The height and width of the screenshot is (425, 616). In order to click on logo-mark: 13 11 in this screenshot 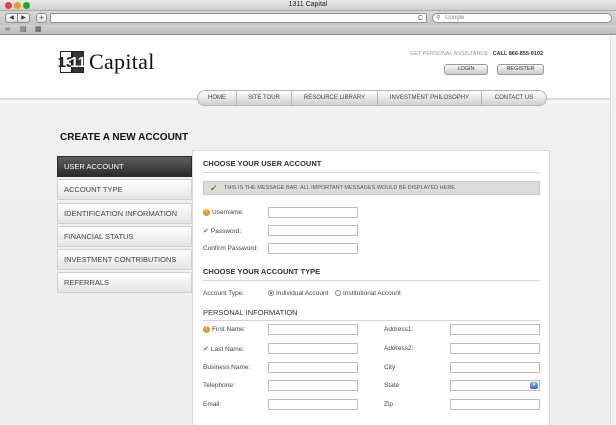, I will do `click(72, 62)`.